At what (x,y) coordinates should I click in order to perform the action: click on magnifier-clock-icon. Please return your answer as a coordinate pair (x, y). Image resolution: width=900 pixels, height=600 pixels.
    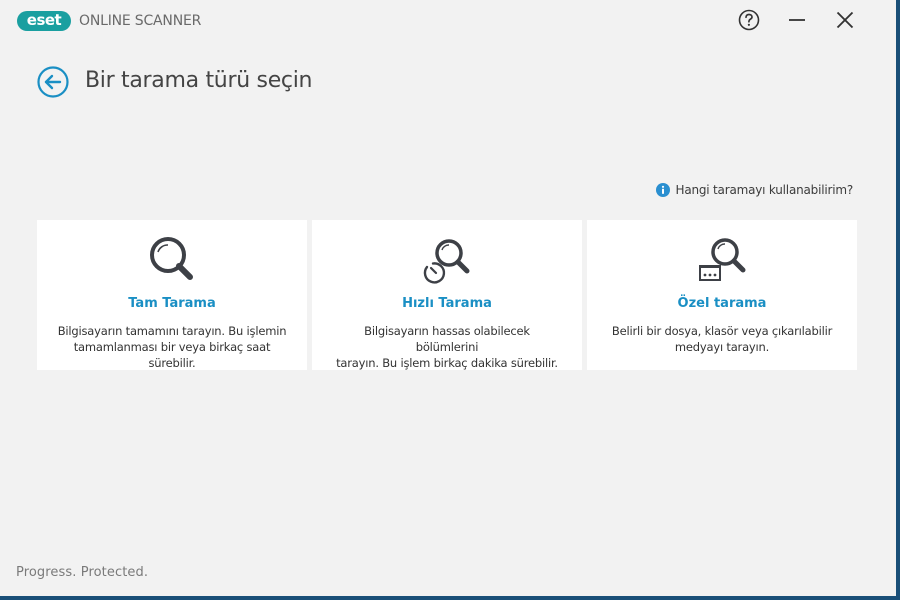
    Looking at the image, I should click on (446, 261).